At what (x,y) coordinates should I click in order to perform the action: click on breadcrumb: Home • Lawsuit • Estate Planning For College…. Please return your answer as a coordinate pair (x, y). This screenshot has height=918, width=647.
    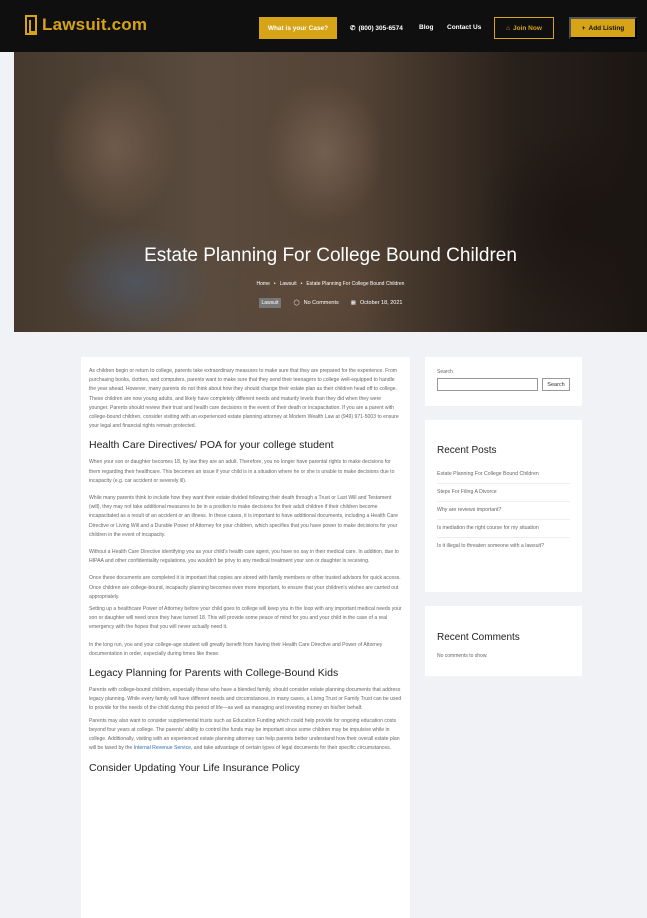
    Looking at the image, I should click on (330, 284).